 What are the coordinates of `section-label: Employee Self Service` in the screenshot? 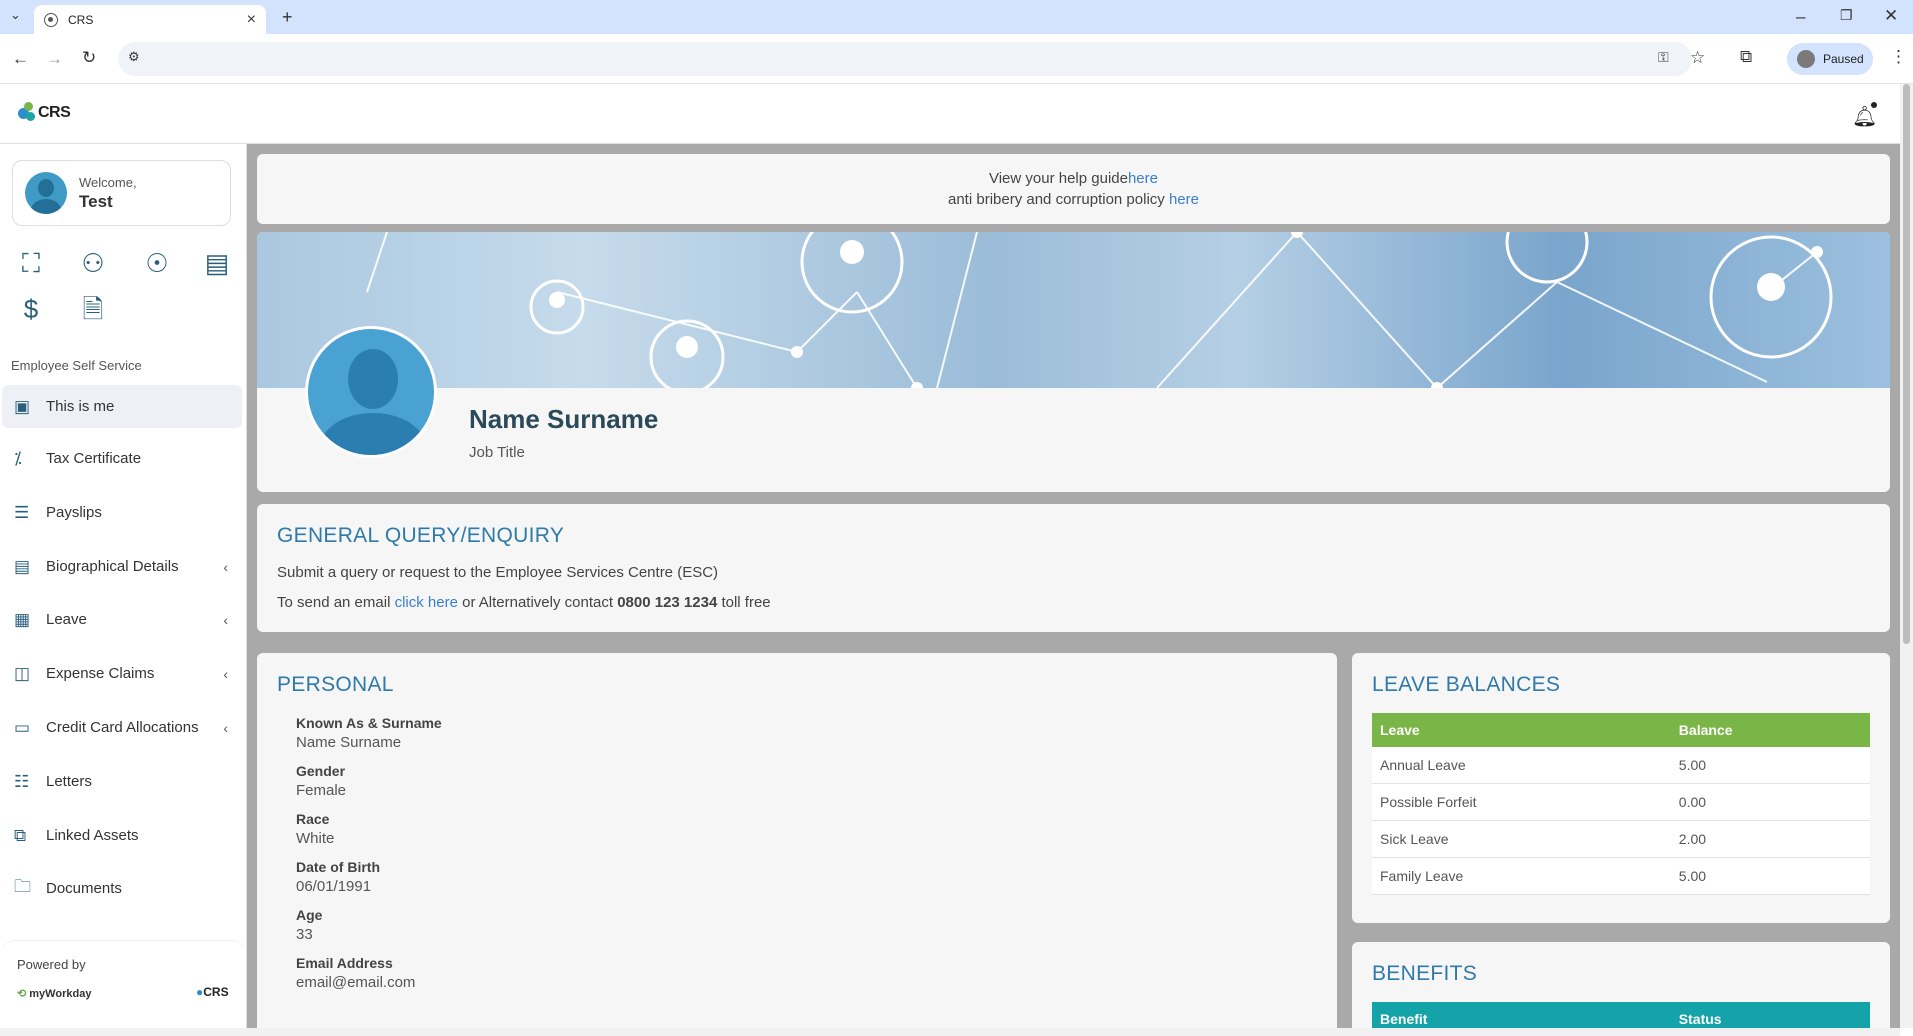 It's located at (76, 365).